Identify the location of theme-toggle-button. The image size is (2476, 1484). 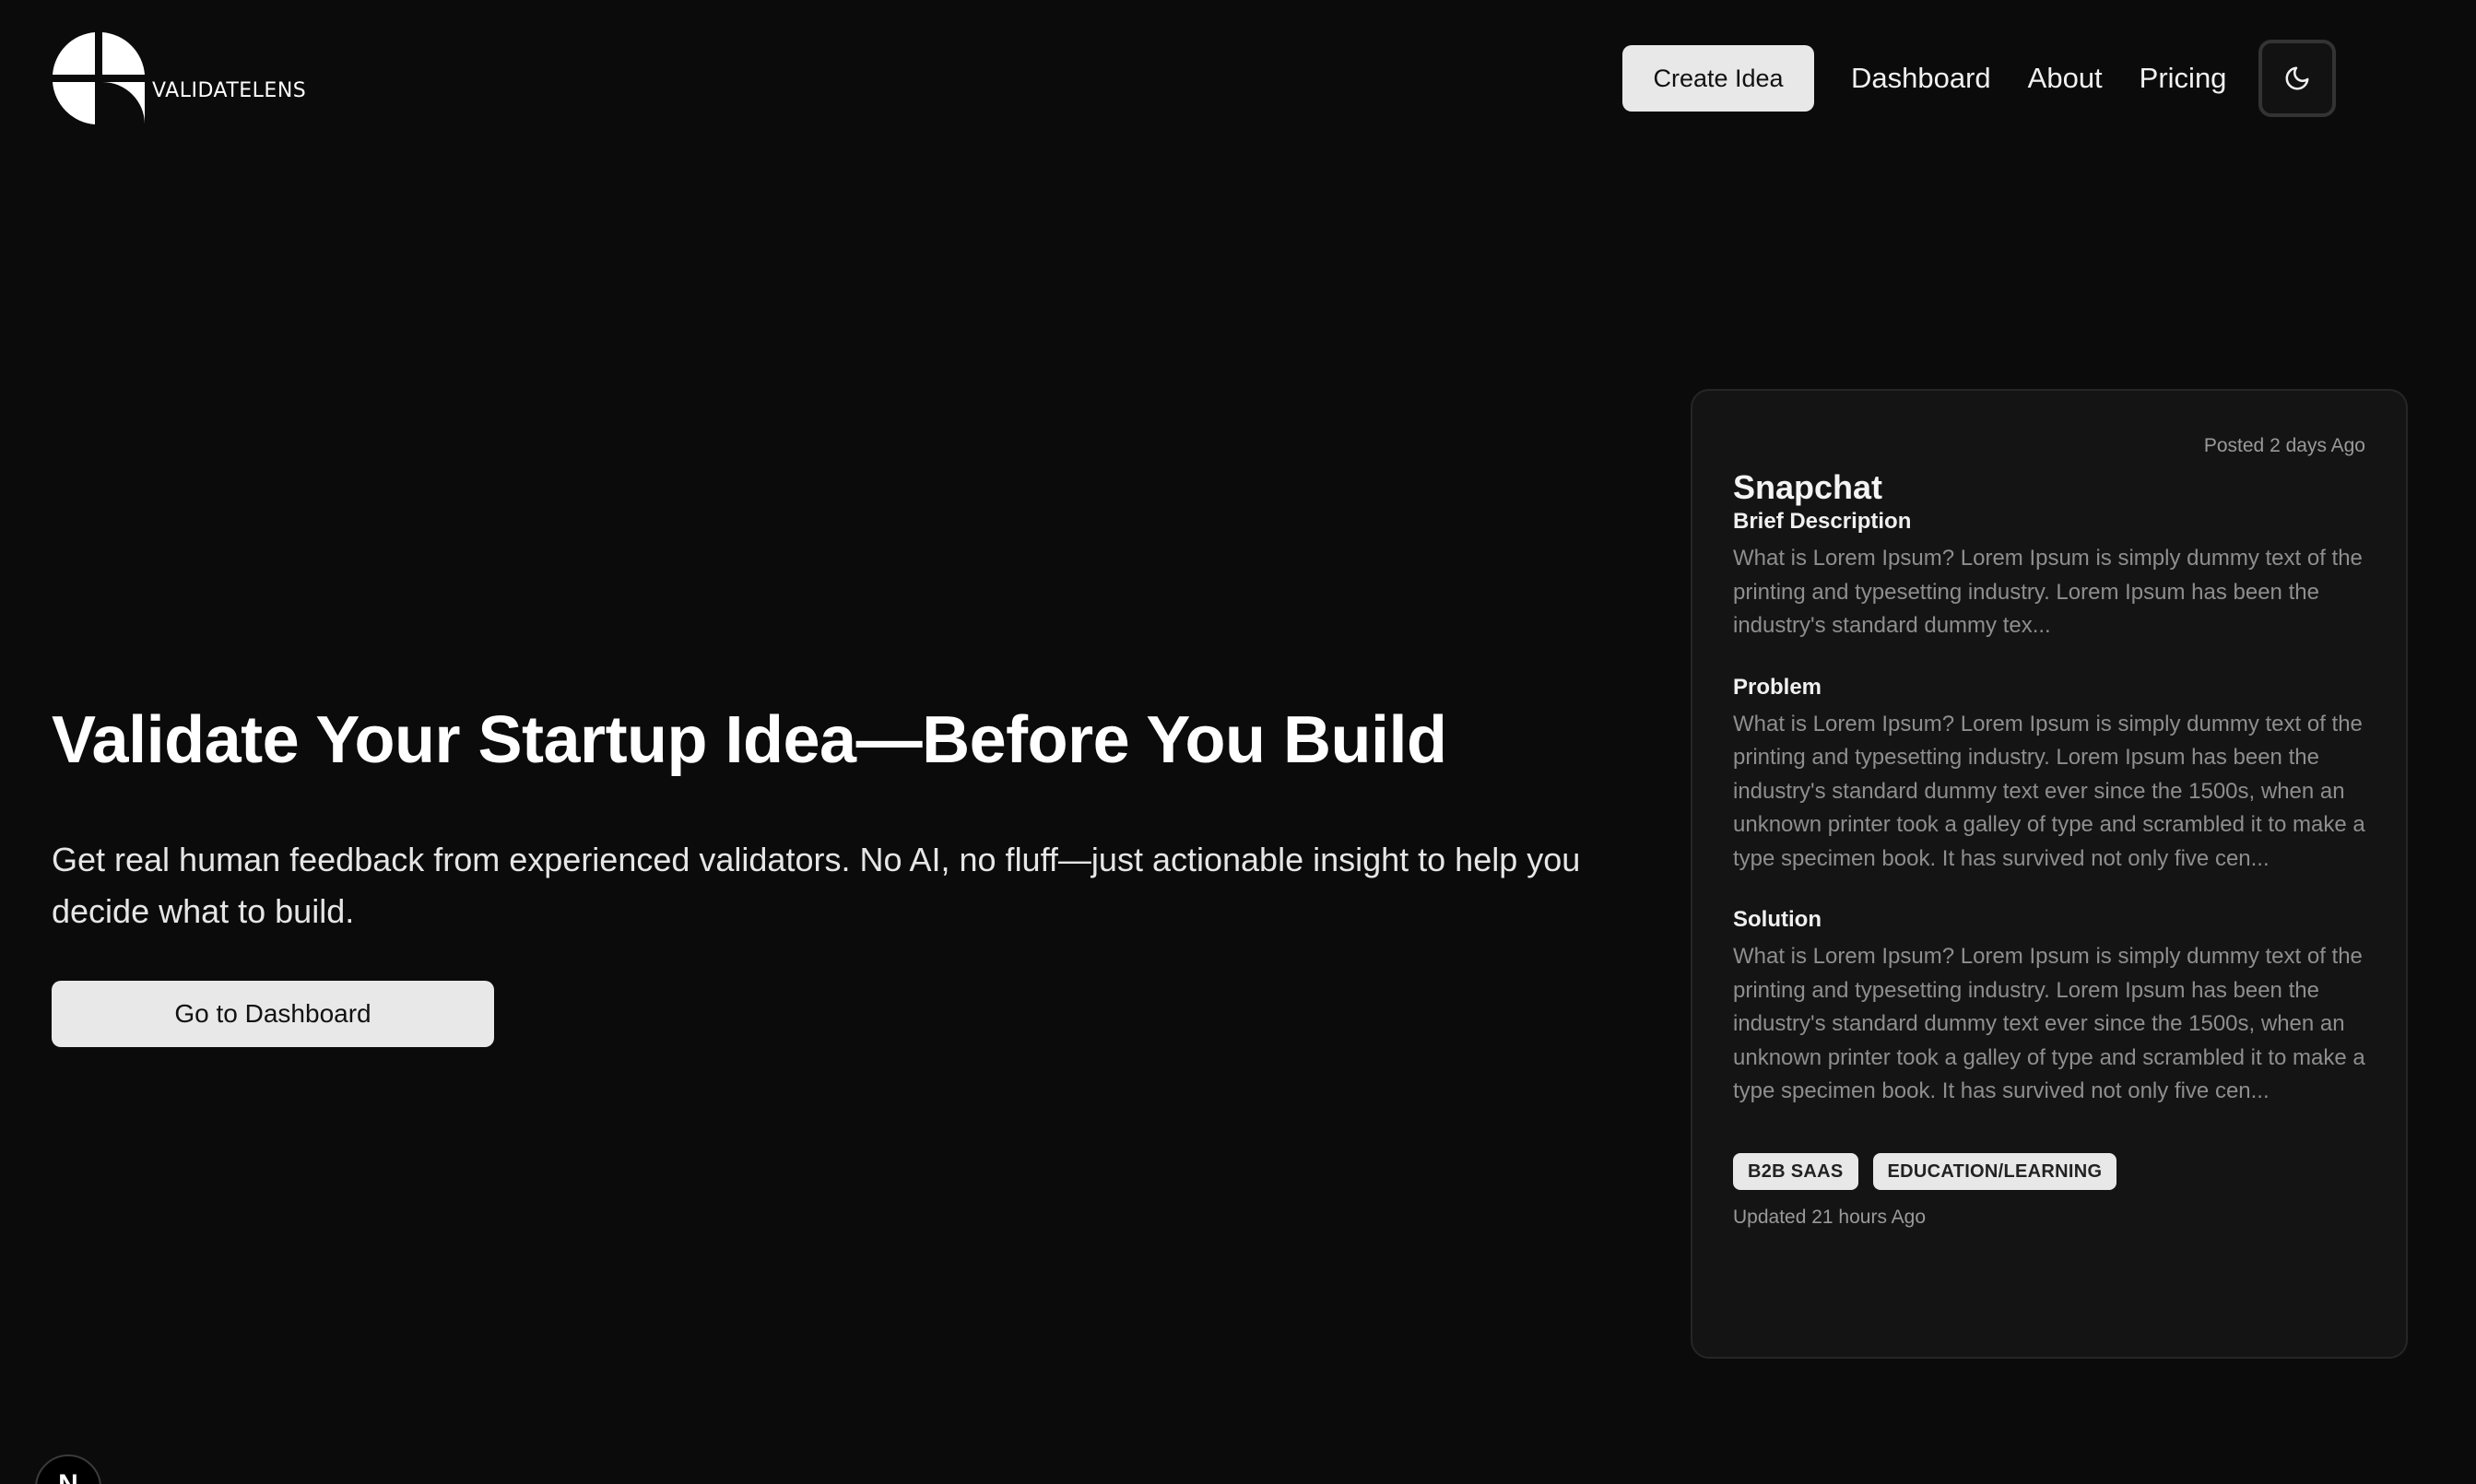
(2297, 79).